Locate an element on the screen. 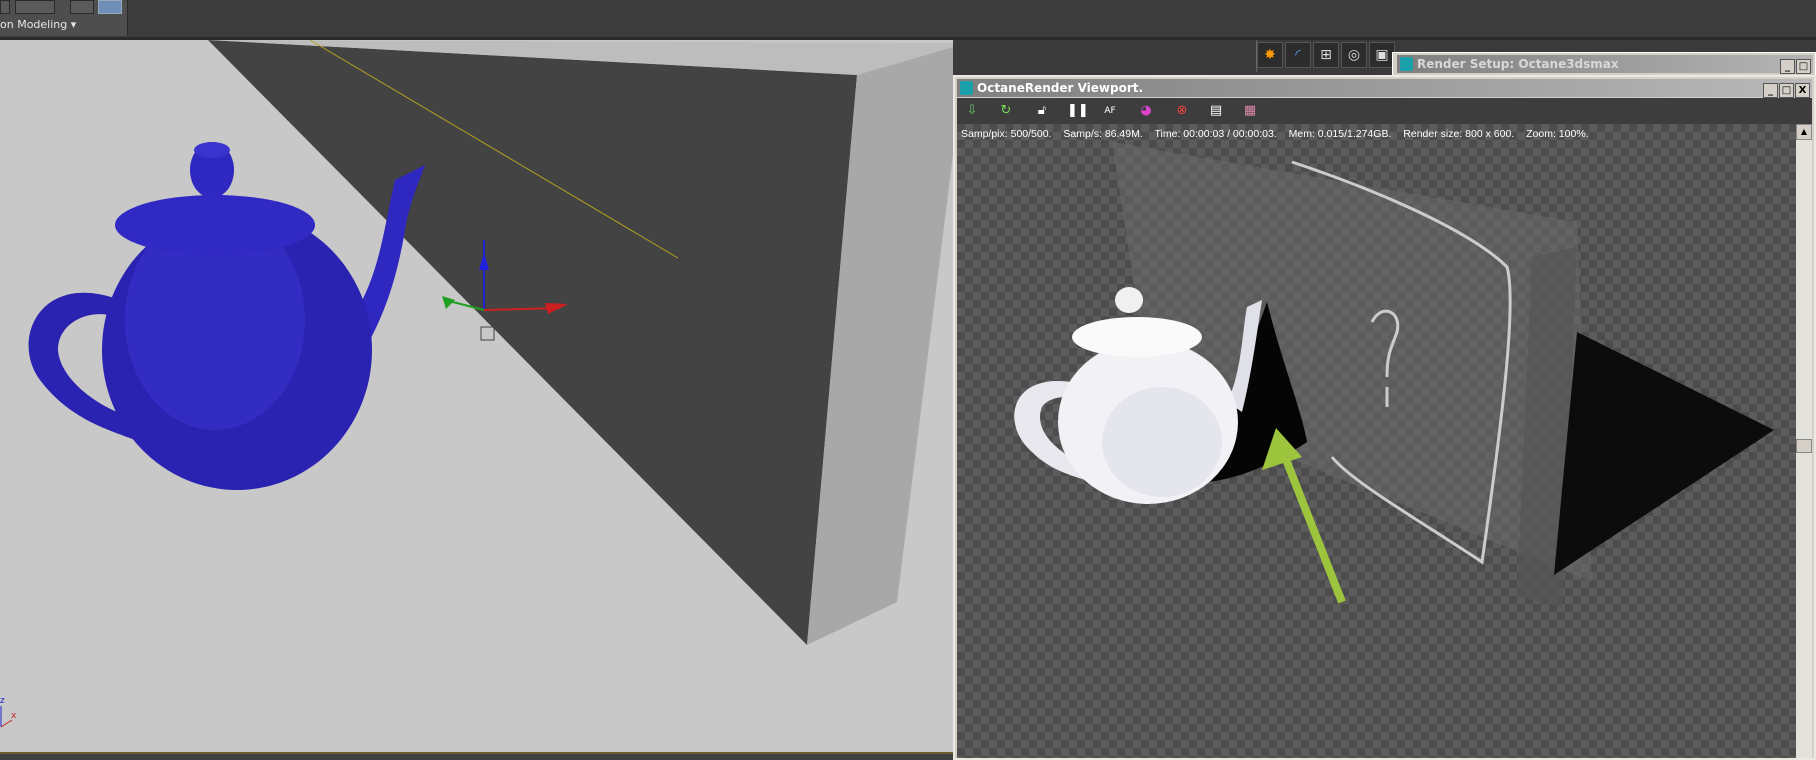 This screenshot has width=1816, height=760. af-icon: AF is located at coordinates (1110, 111).